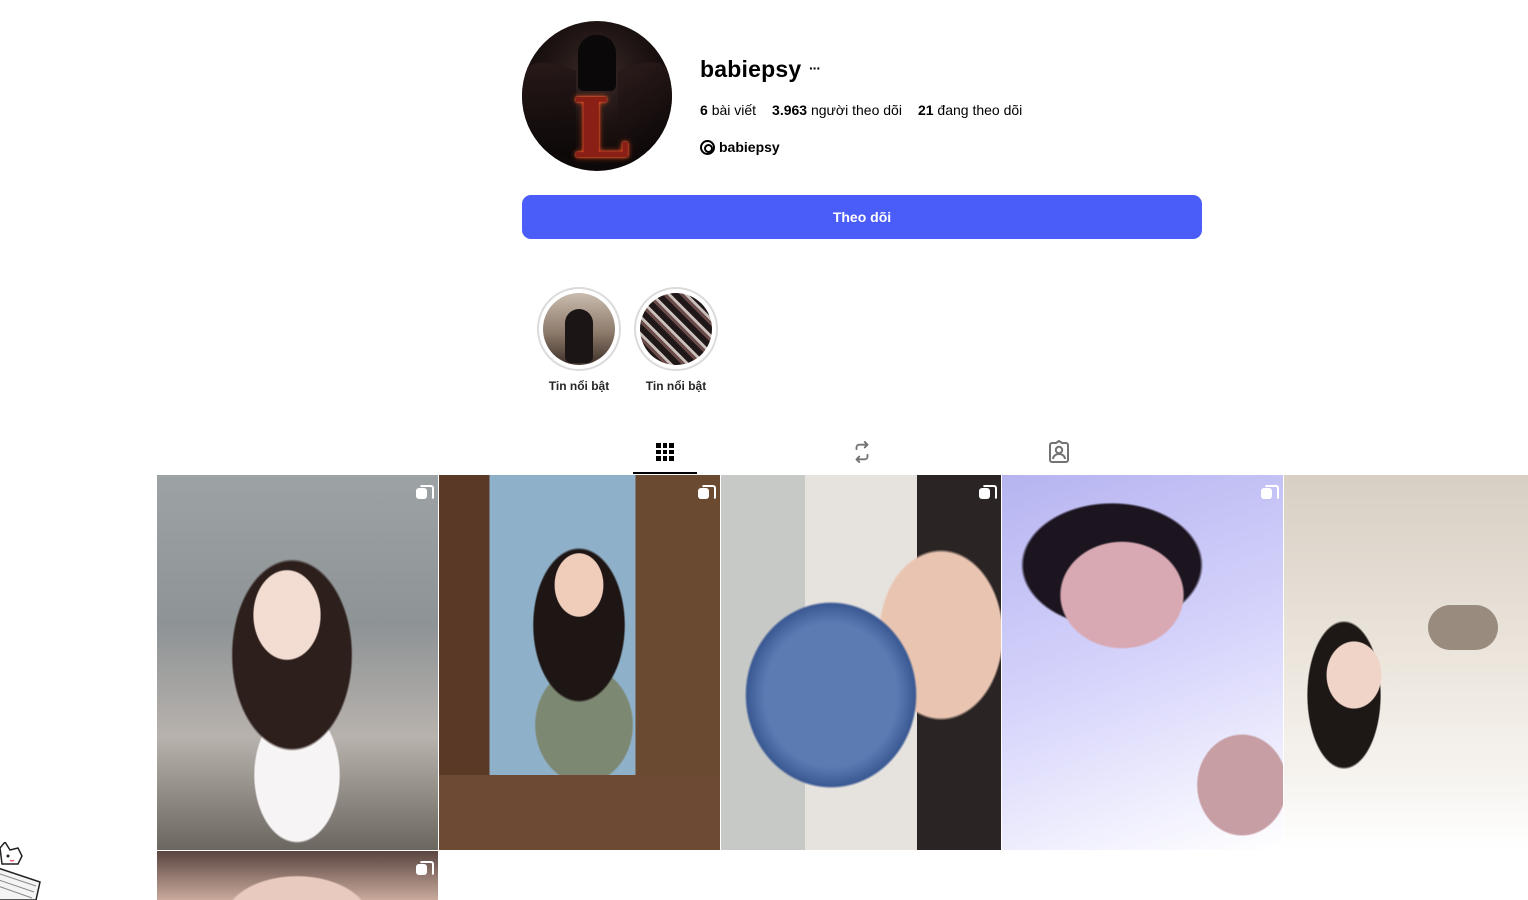  What do you see at coordinates (707, 147) in the screenshot?
I see `threads-icon` at bounding box center [707, 147].